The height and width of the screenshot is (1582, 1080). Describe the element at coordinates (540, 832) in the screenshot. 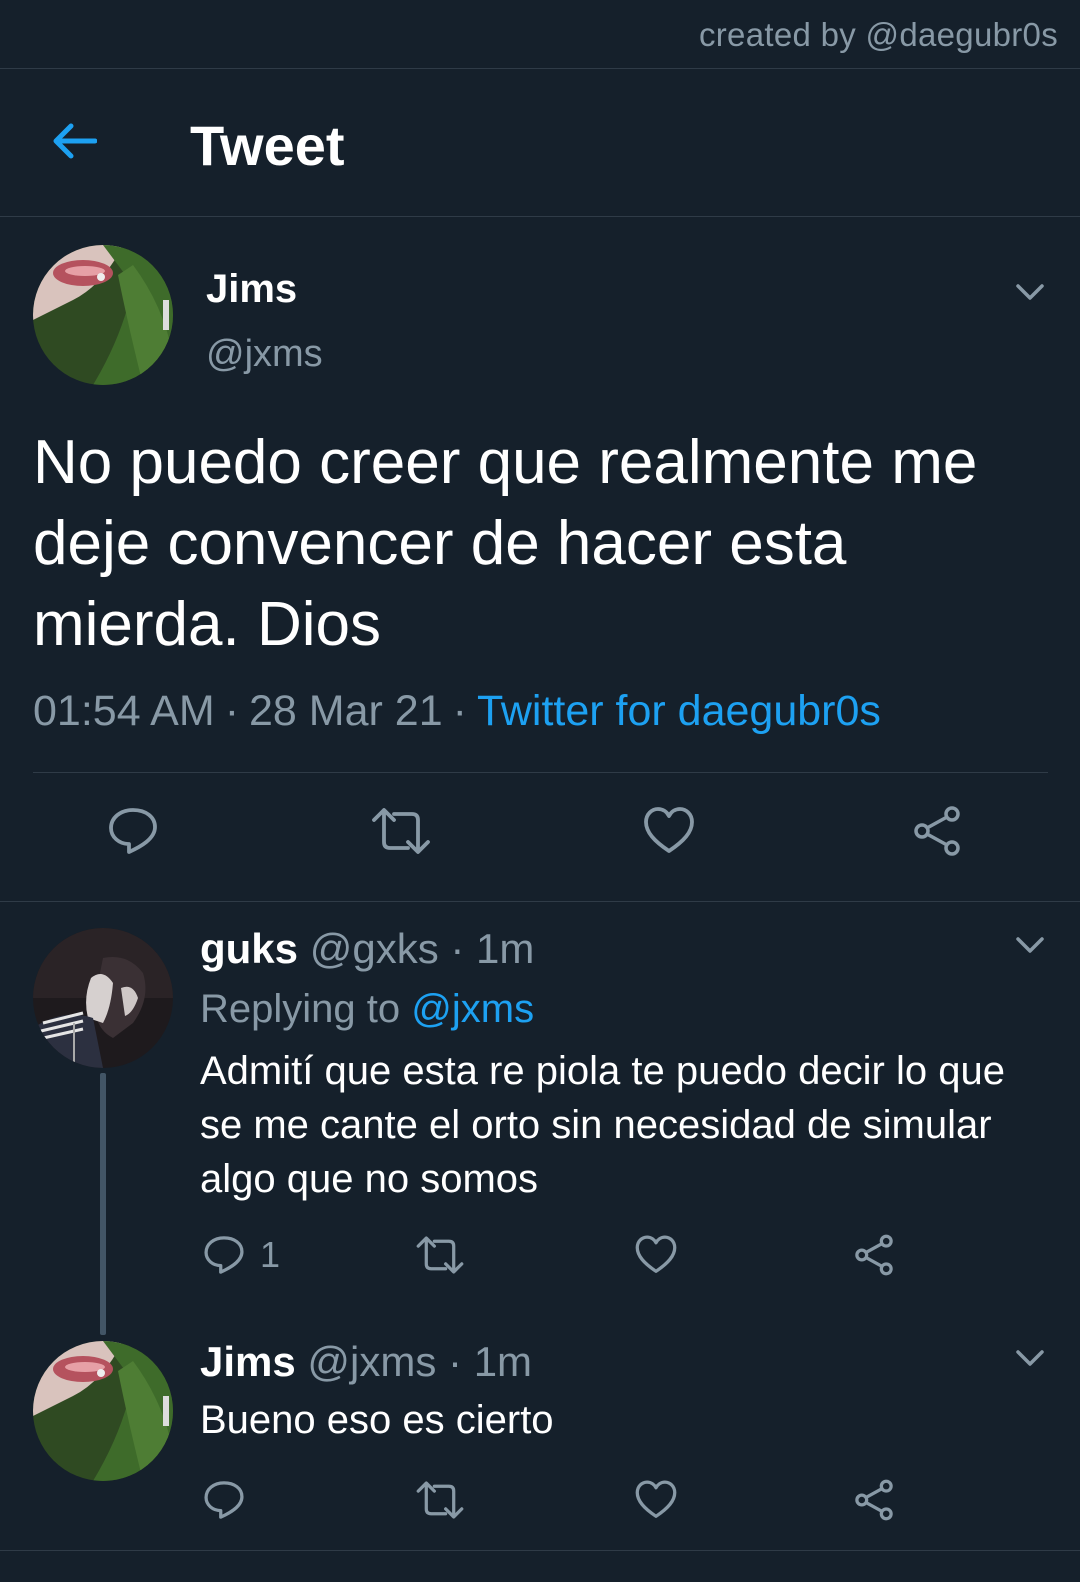

I see `tweet-actions` at that location.